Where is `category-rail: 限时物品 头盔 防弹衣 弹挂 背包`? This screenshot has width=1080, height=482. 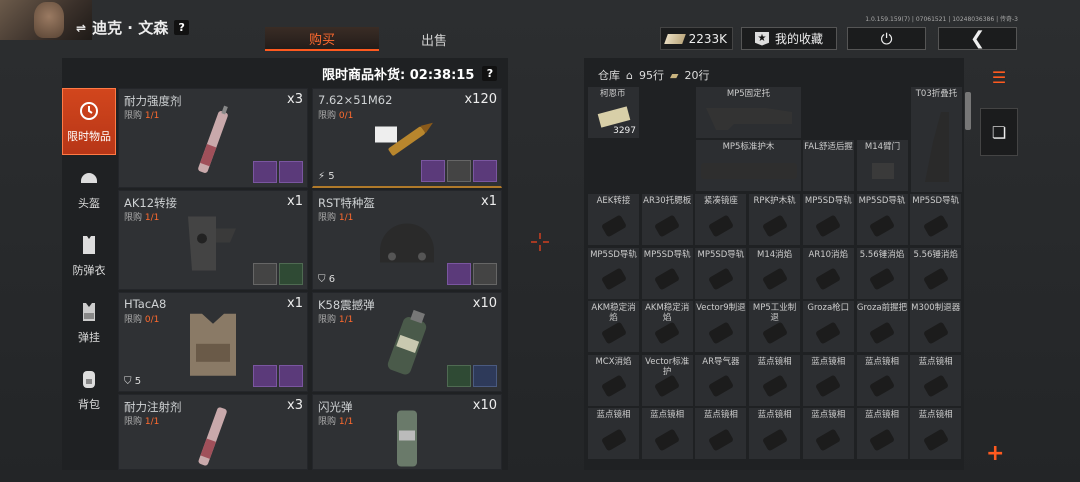
category-rail: 限时物品 头盔 防弹衣 弹挂 背包 is located at coordinates (89, 255).